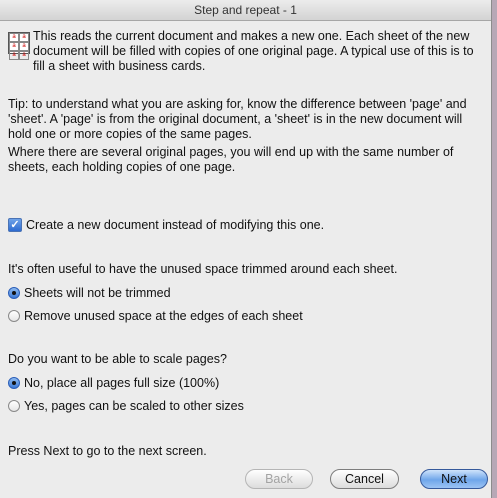 The width and height of the screenshot is (497, 498). What do you see at coordinates (117, 359) in the screenshot?
I see `scale-question: Do you want to be able to scale pages?` at bounding box center [117, 359].